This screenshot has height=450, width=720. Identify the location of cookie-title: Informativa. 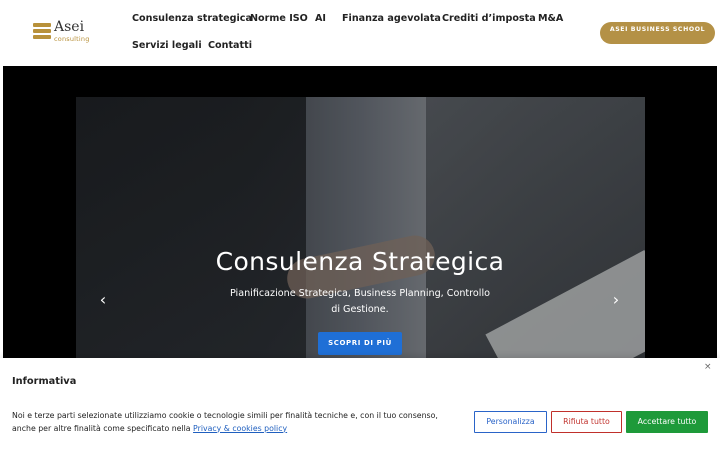
(44, 381).